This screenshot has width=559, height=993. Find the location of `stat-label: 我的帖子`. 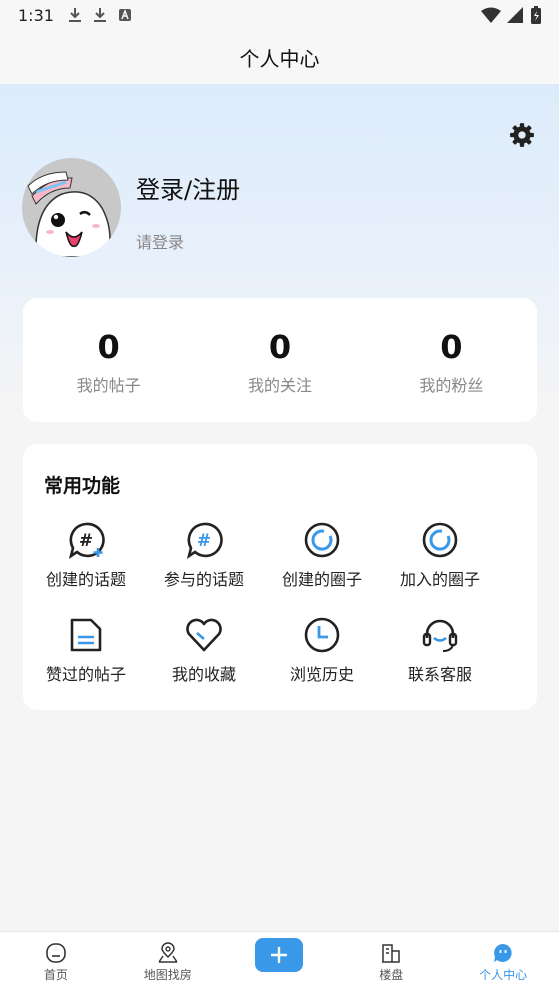

stat-label: 我的帖子 is located at coordinates (108, 385).